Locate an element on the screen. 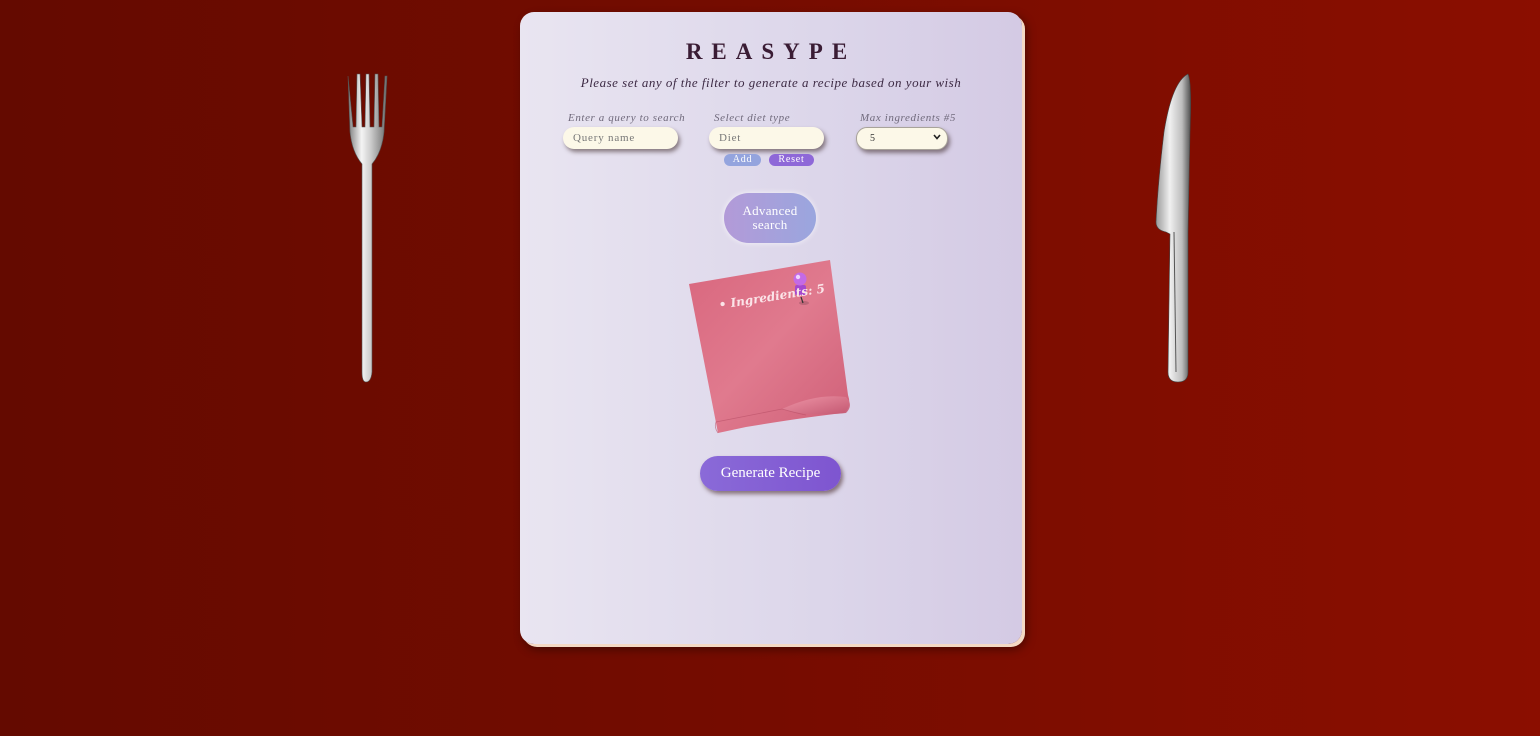 This screenshot has width=1540, height=736. advanced-search-button: Advanced search is located at coordinates (770, 218).